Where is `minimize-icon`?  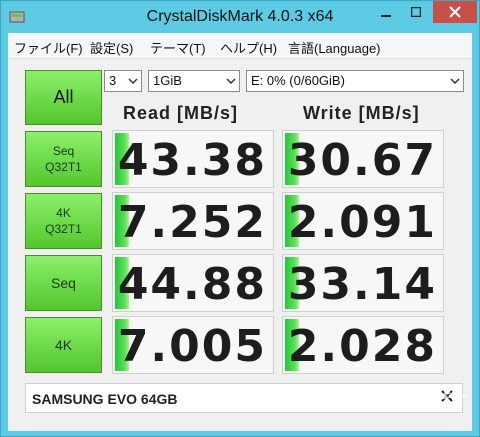 minimize-icon is located at coordinates (386, 16).